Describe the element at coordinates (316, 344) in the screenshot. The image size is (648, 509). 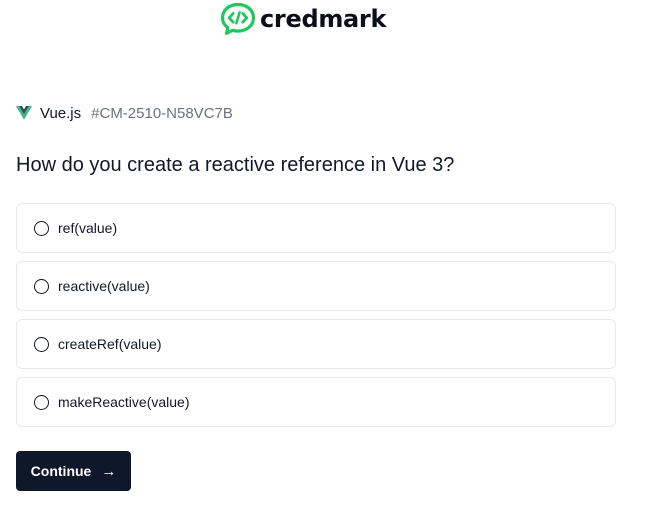
I see `option-createref: createRef(value)` at that location.